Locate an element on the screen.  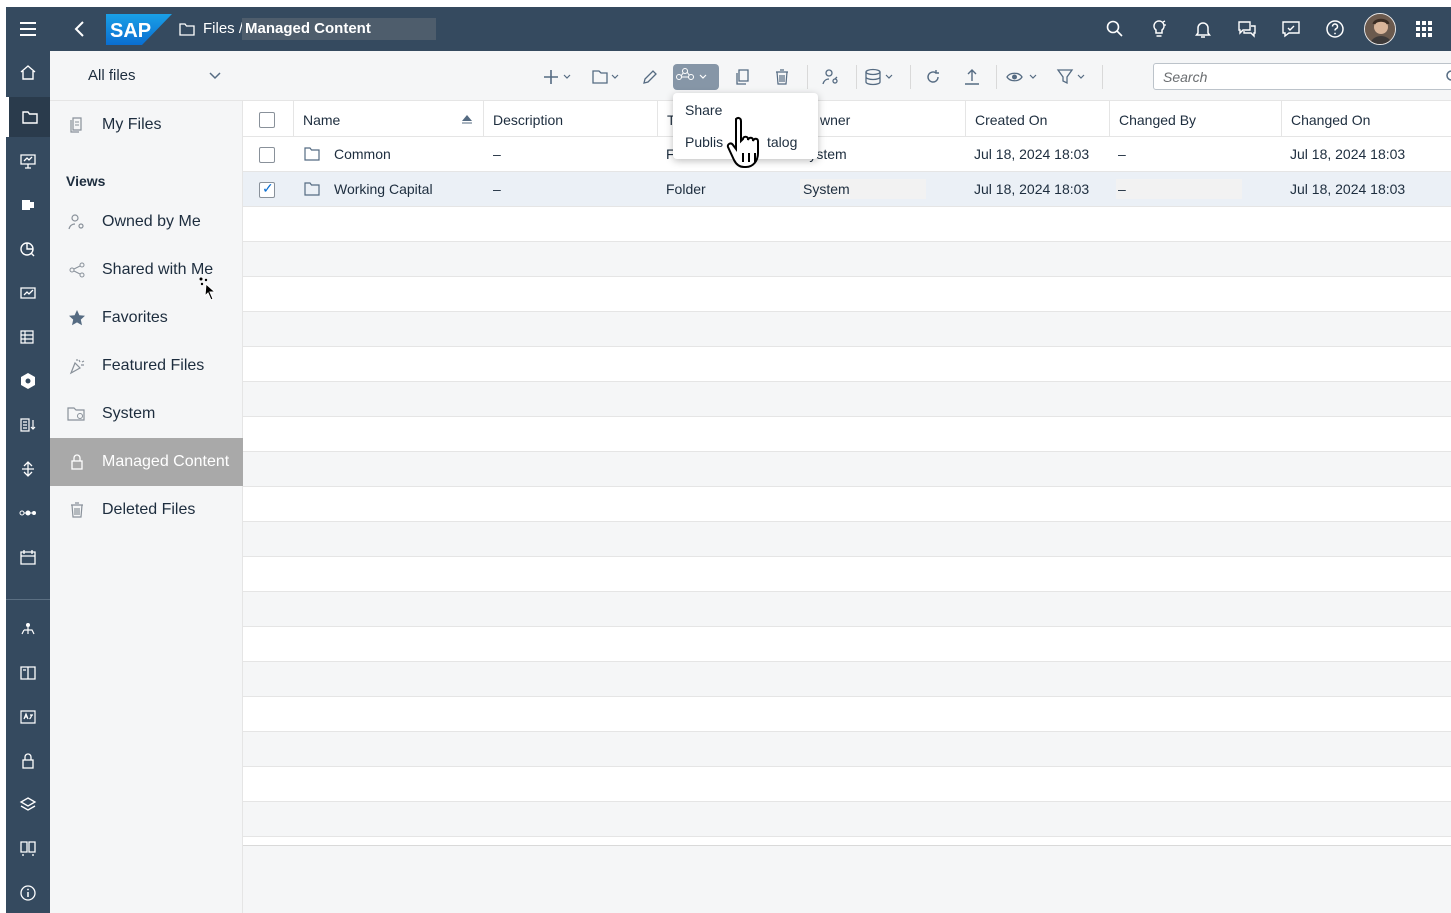
rail-calendar is located at coordinates (28, 557).